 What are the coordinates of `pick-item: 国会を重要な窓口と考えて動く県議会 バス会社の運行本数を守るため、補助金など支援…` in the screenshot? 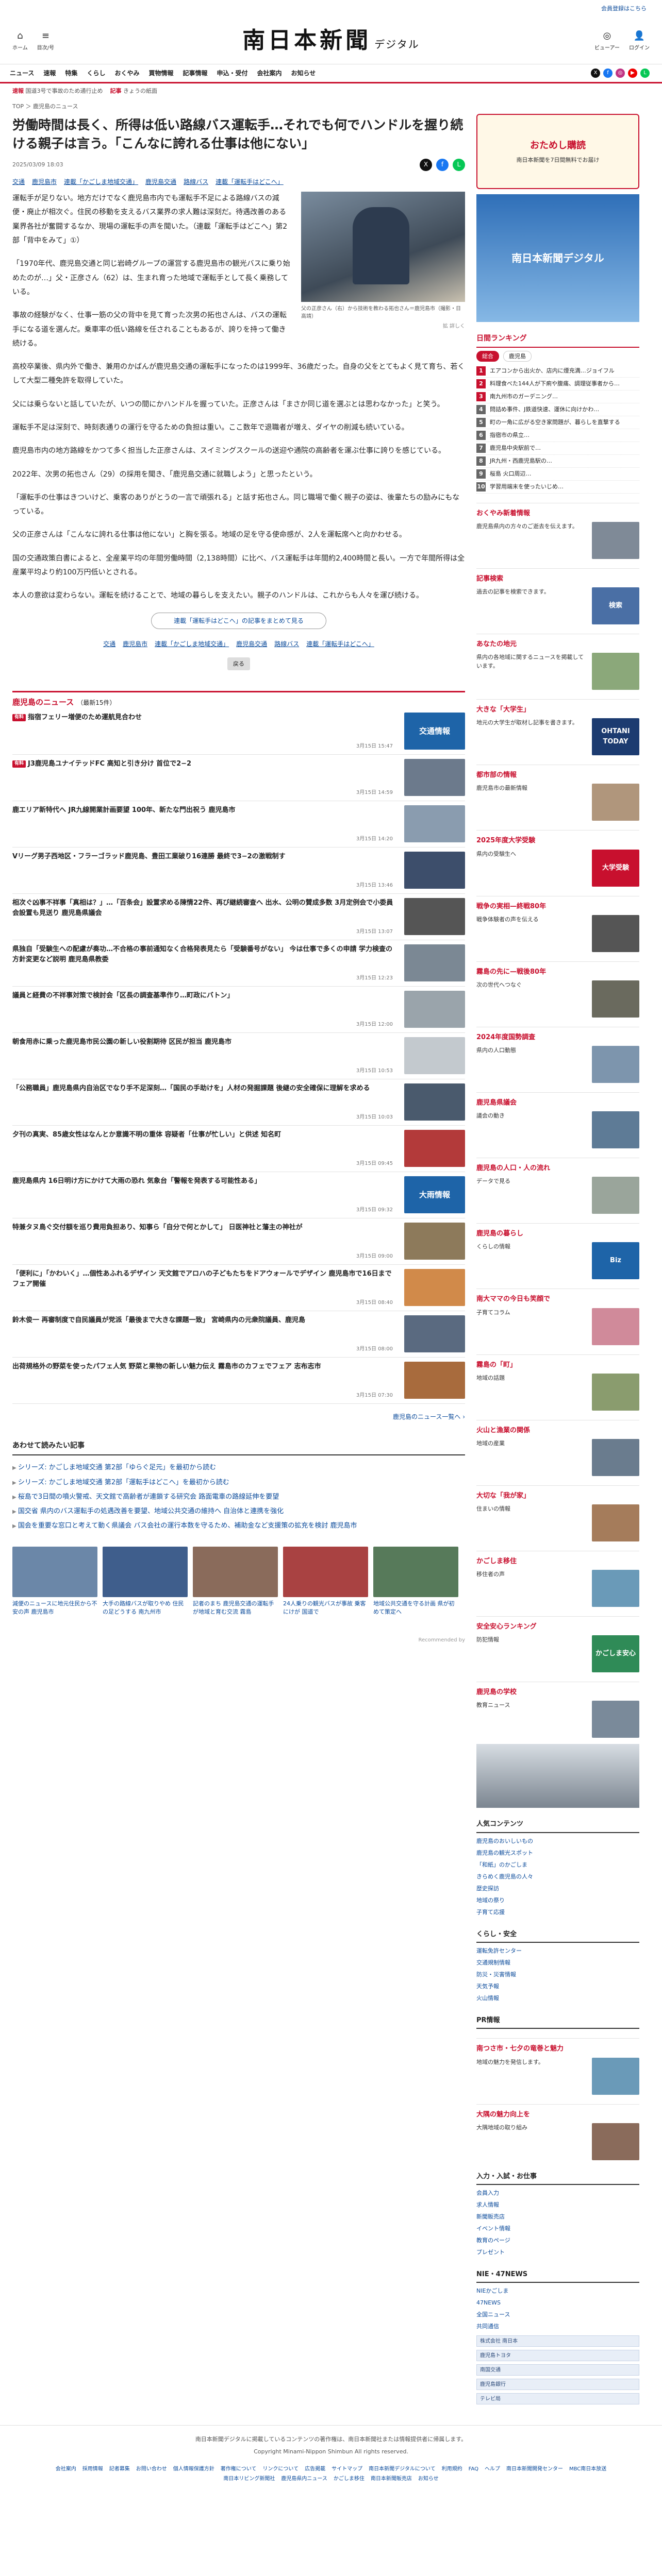 It's located at (238, 1526).